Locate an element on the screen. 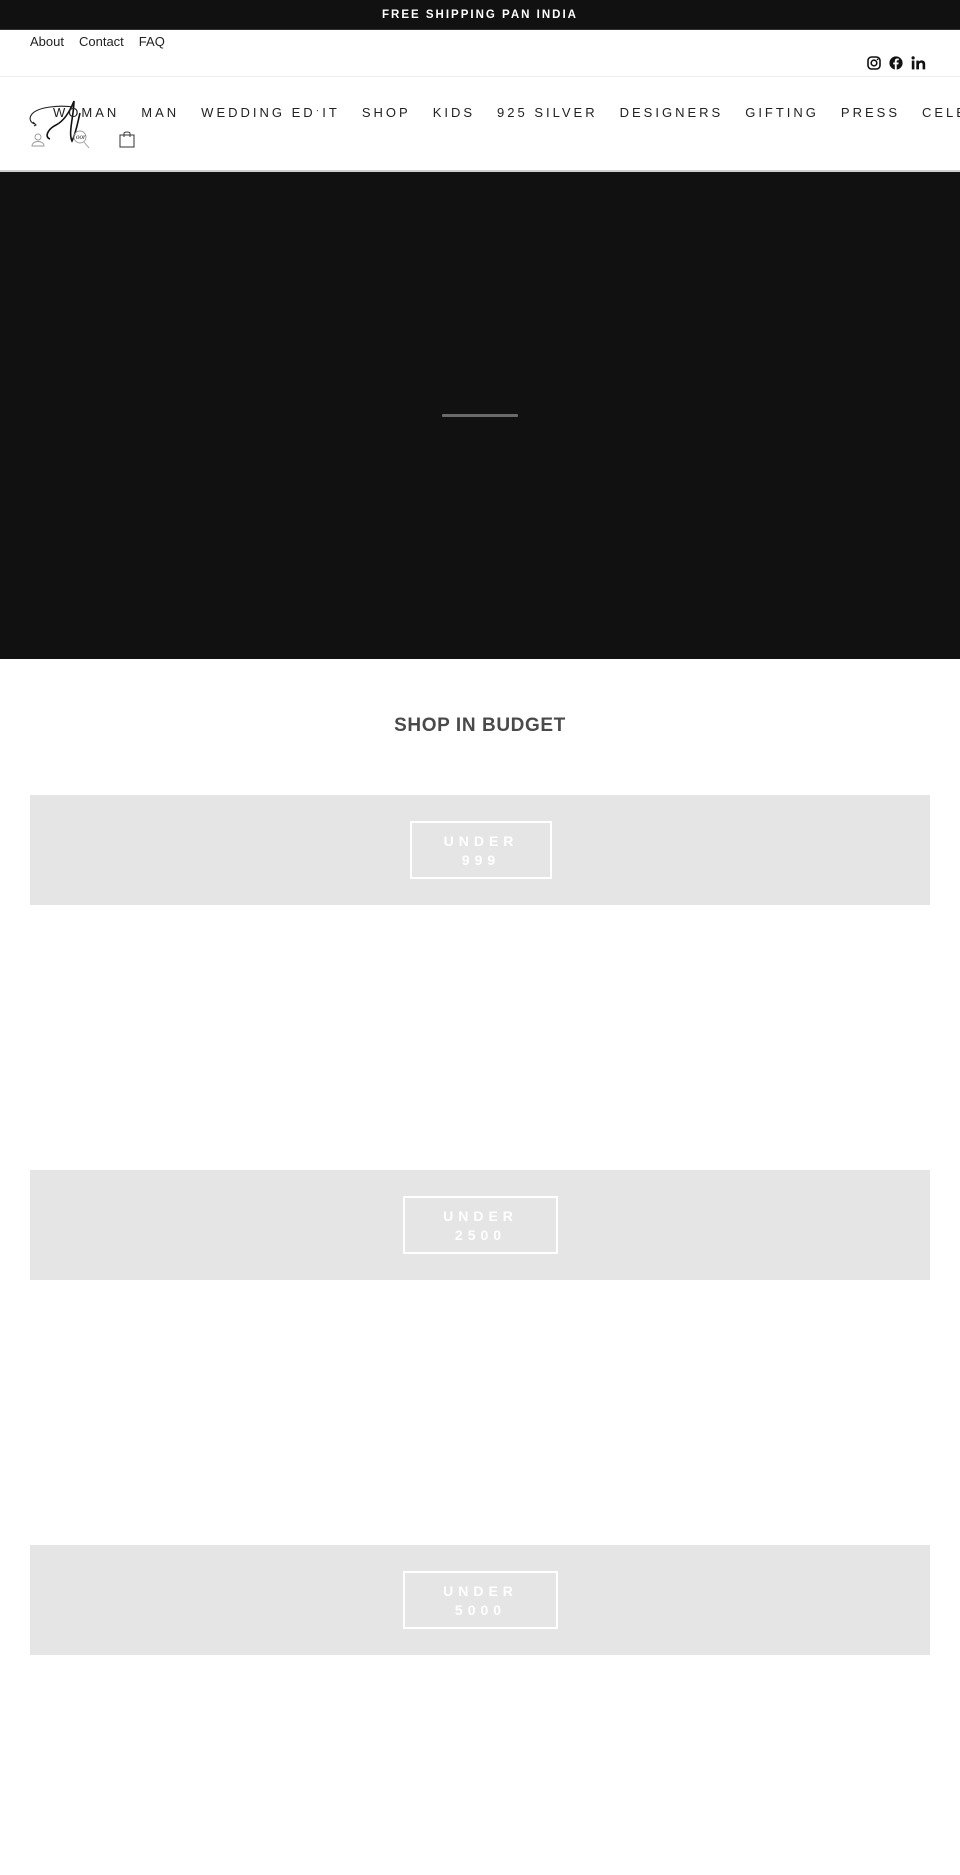 The width and height of the screenshot is (960, 1875). shopping-bag-icon is located at coordinates (127, 141).